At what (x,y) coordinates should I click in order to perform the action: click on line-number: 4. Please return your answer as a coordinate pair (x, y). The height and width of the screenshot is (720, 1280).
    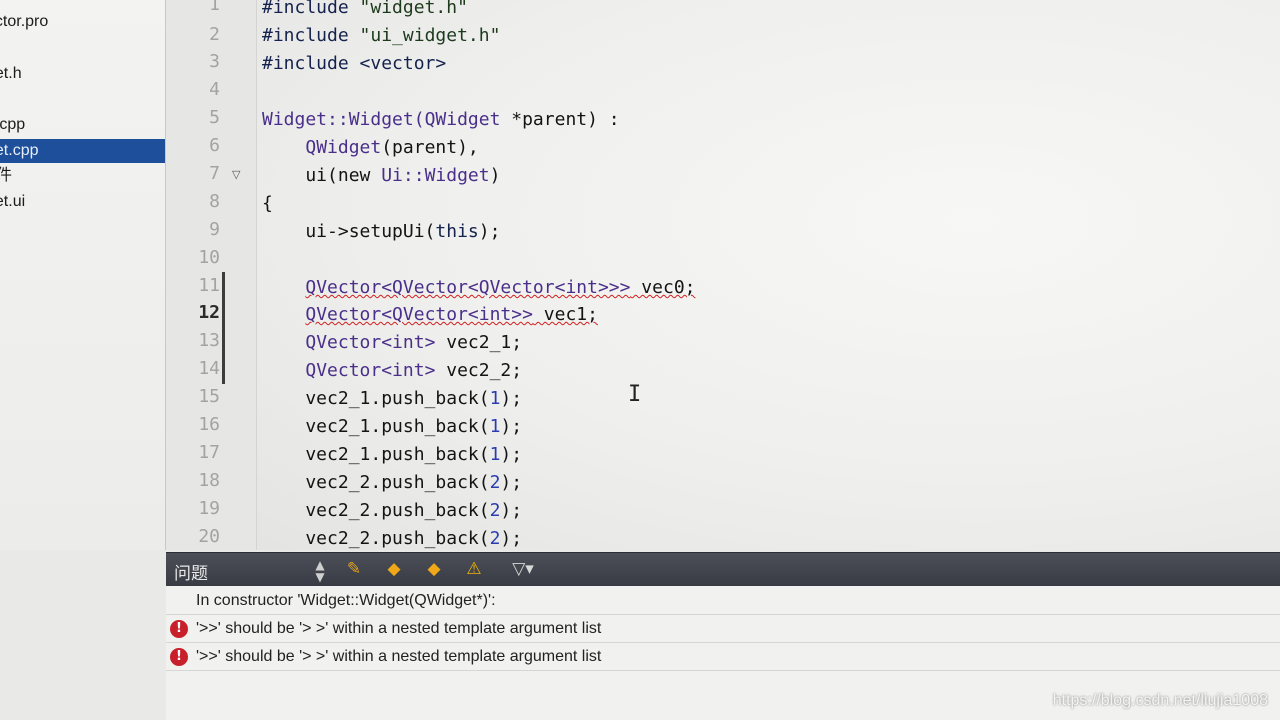
    Looking at the image, I should click on (214, 89).